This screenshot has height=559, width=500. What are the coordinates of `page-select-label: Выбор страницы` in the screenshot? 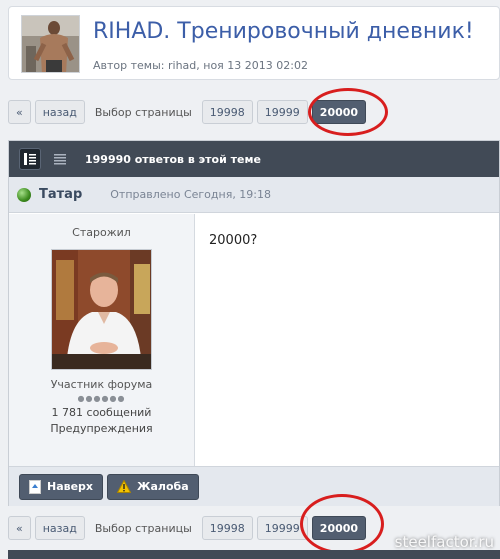 It's located at (143, 112).